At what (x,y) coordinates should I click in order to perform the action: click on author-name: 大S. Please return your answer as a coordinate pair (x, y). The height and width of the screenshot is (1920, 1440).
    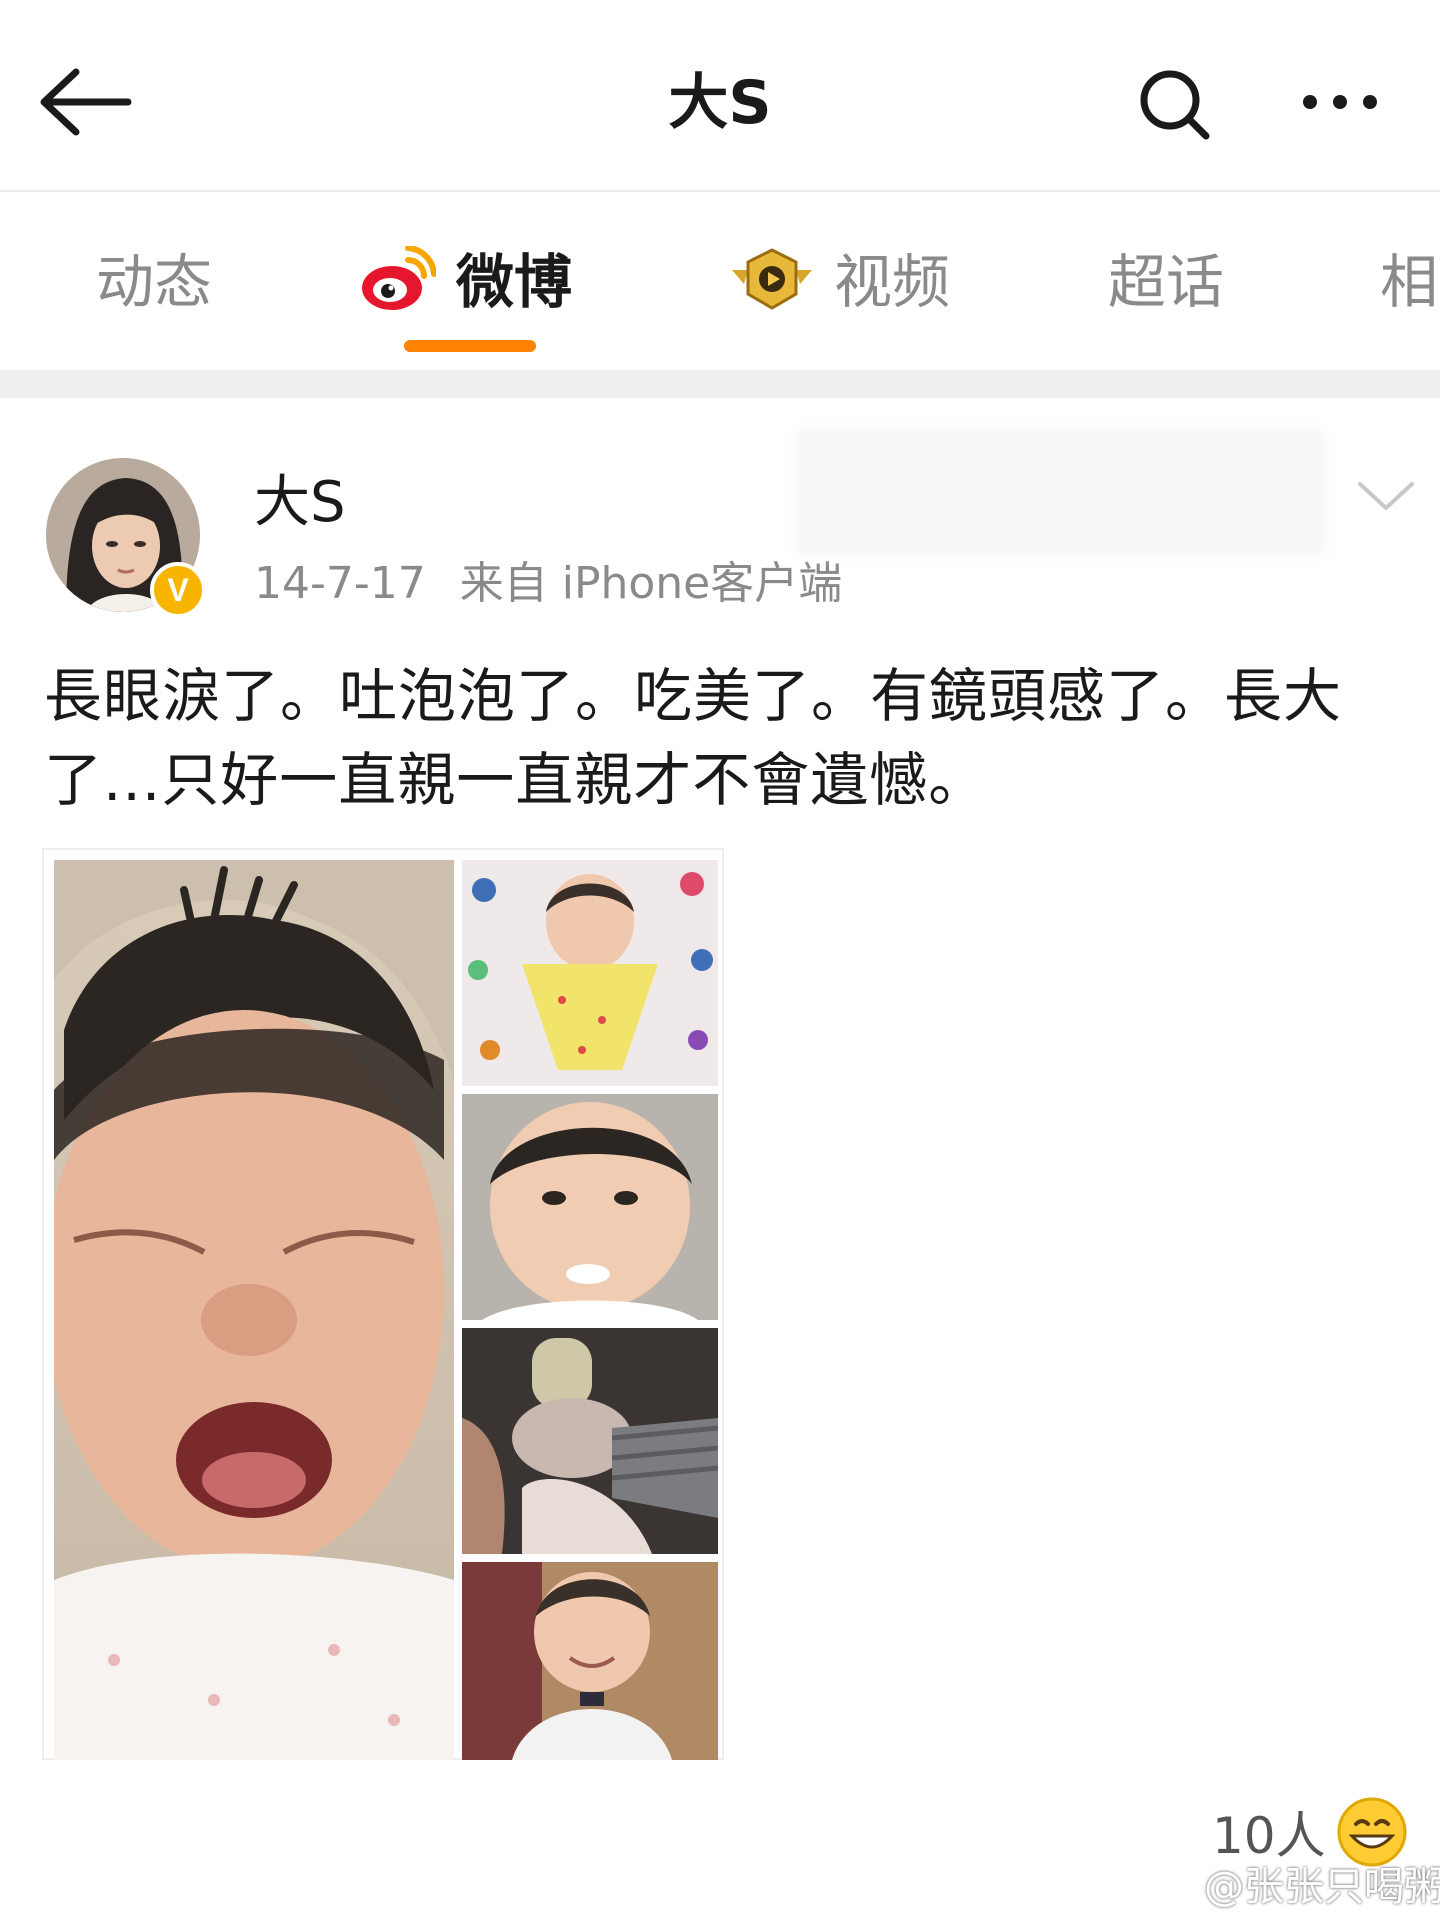
    Looking at the image, I should click on (300, 503).